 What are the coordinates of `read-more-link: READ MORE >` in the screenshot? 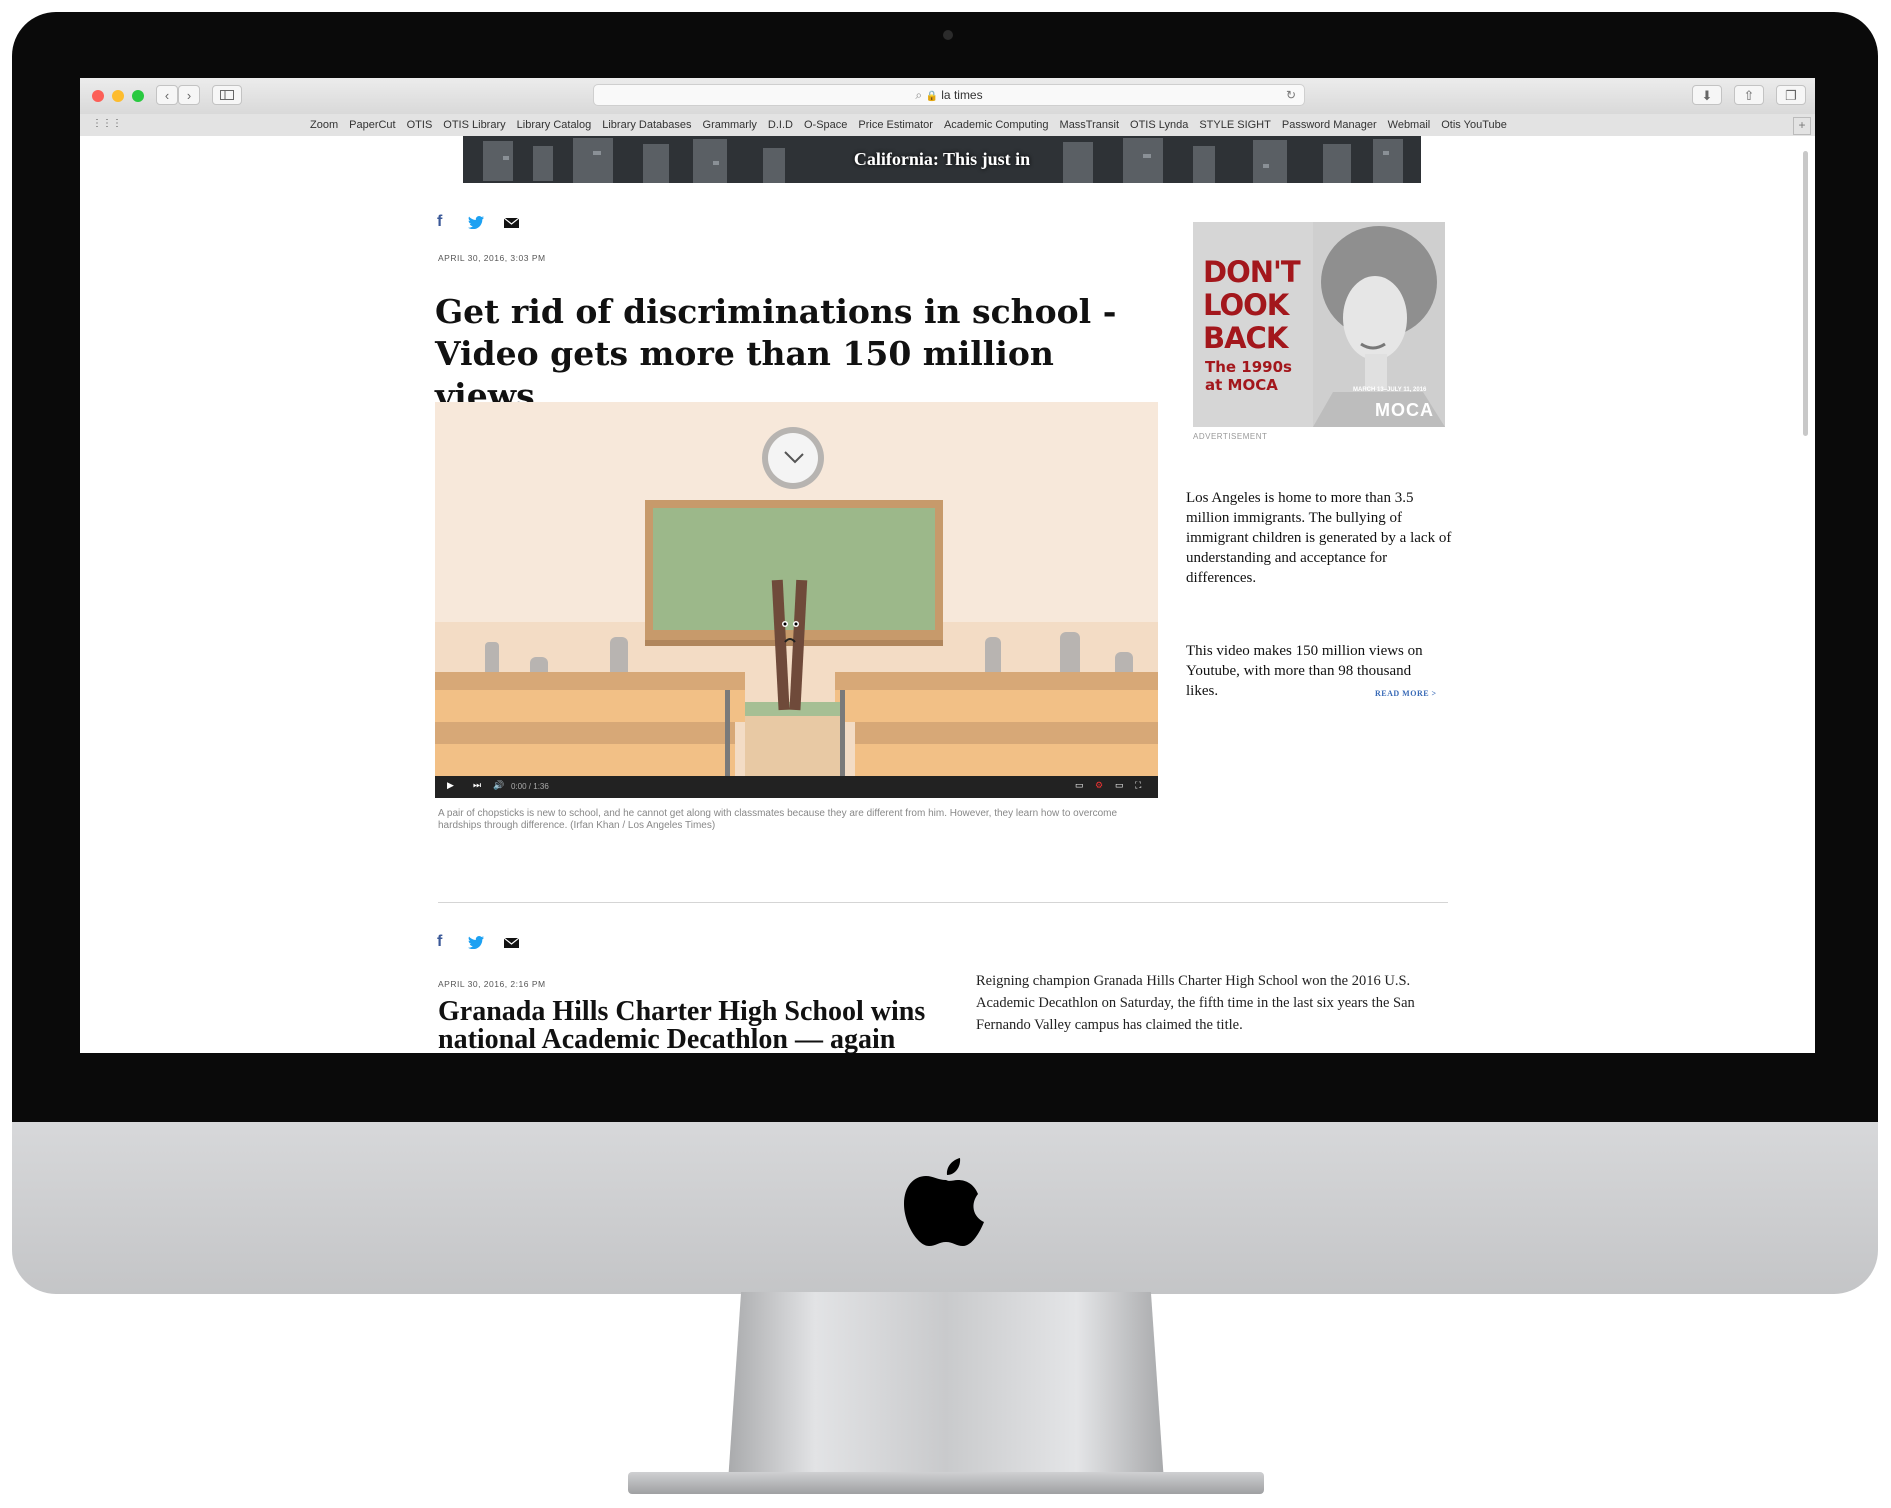 It's located at (1406, 693).